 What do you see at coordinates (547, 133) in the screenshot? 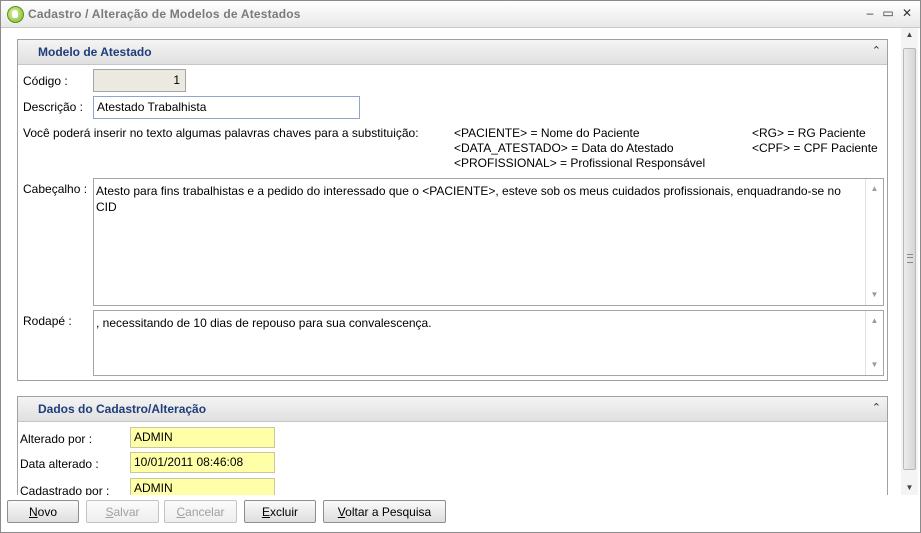
I see `keyword-paciente: <PACIENTE> = Nome do Paciente` at bounding box center [547, 133].